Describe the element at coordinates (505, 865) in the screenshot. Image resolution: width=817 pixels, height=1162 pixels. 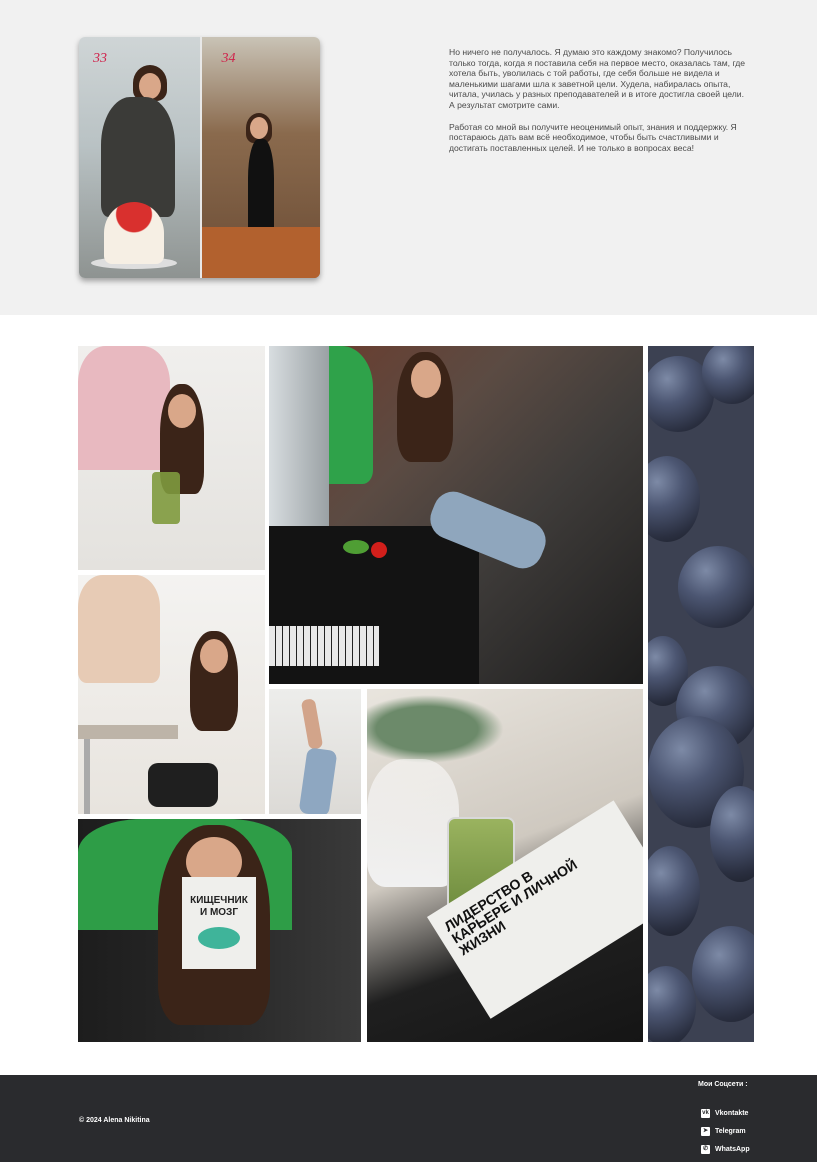
I see `gallery-photo-book-drink: ЛИДЕРСТВО В КАРЬЕРЕ И ЛИЧНОЙ ЖИЗНИ` at that location.